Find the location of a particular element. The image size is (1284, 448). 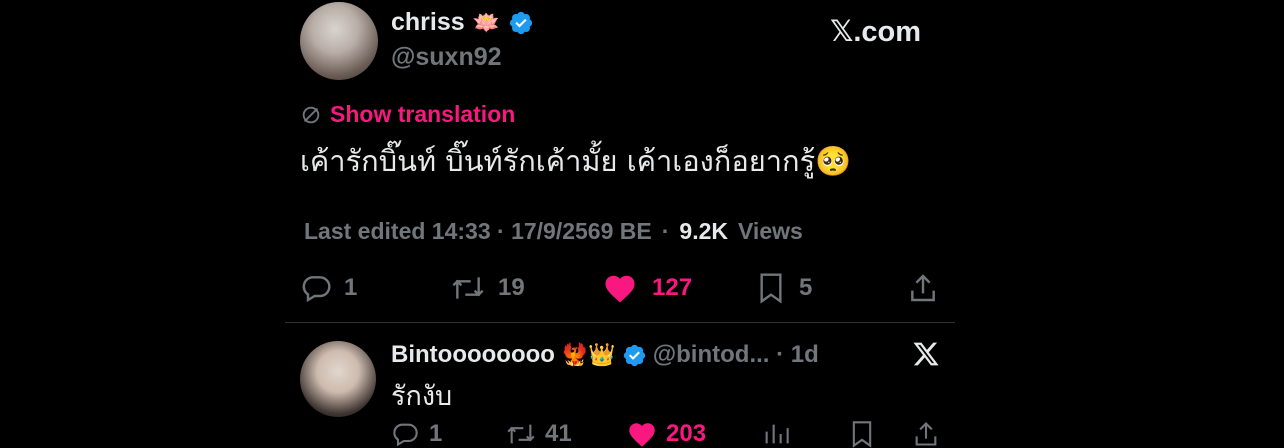

reply-bookmark-button is located at coordinates (862, 434).